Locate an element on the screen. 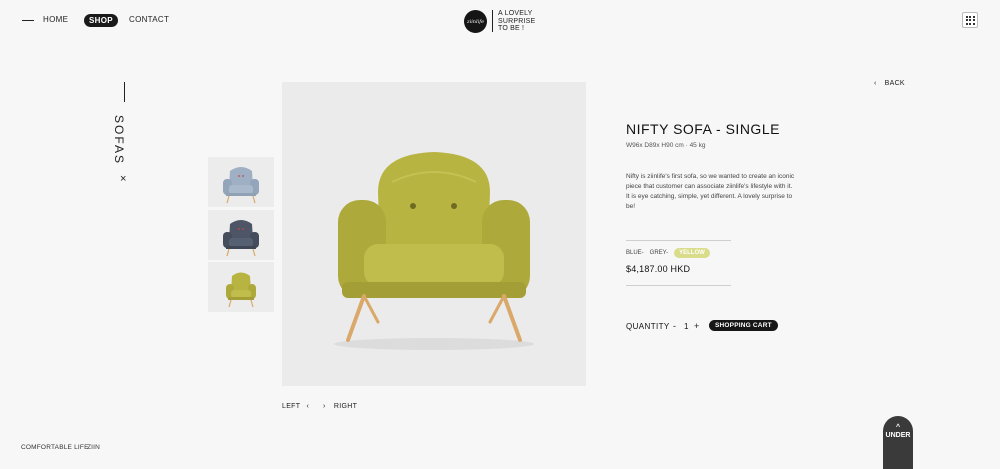 Image resolution: width=1000 pixels, height=469 pixels. footer-ziin: ZIIN is located at coordinates (93, 447).